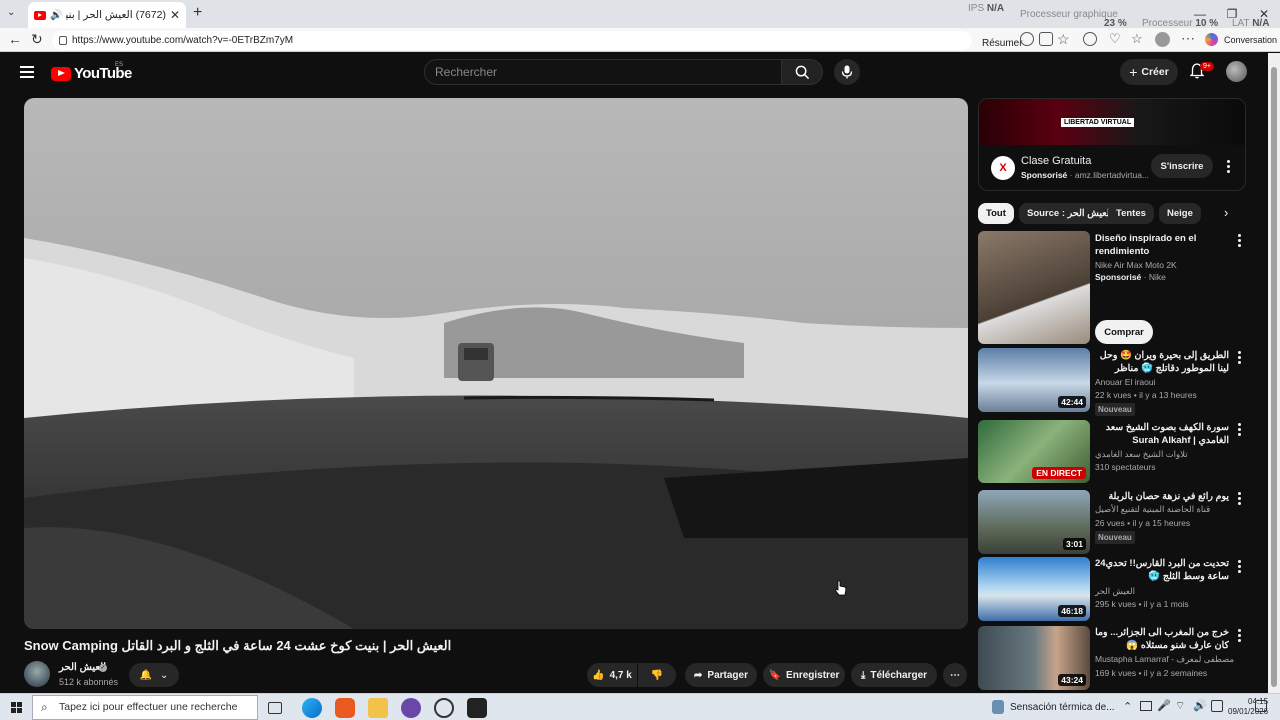 Image resolution: width=1280 pixels, height=720 pixels. I want to click on close-window-icon: ✕, so click(1264, 14).